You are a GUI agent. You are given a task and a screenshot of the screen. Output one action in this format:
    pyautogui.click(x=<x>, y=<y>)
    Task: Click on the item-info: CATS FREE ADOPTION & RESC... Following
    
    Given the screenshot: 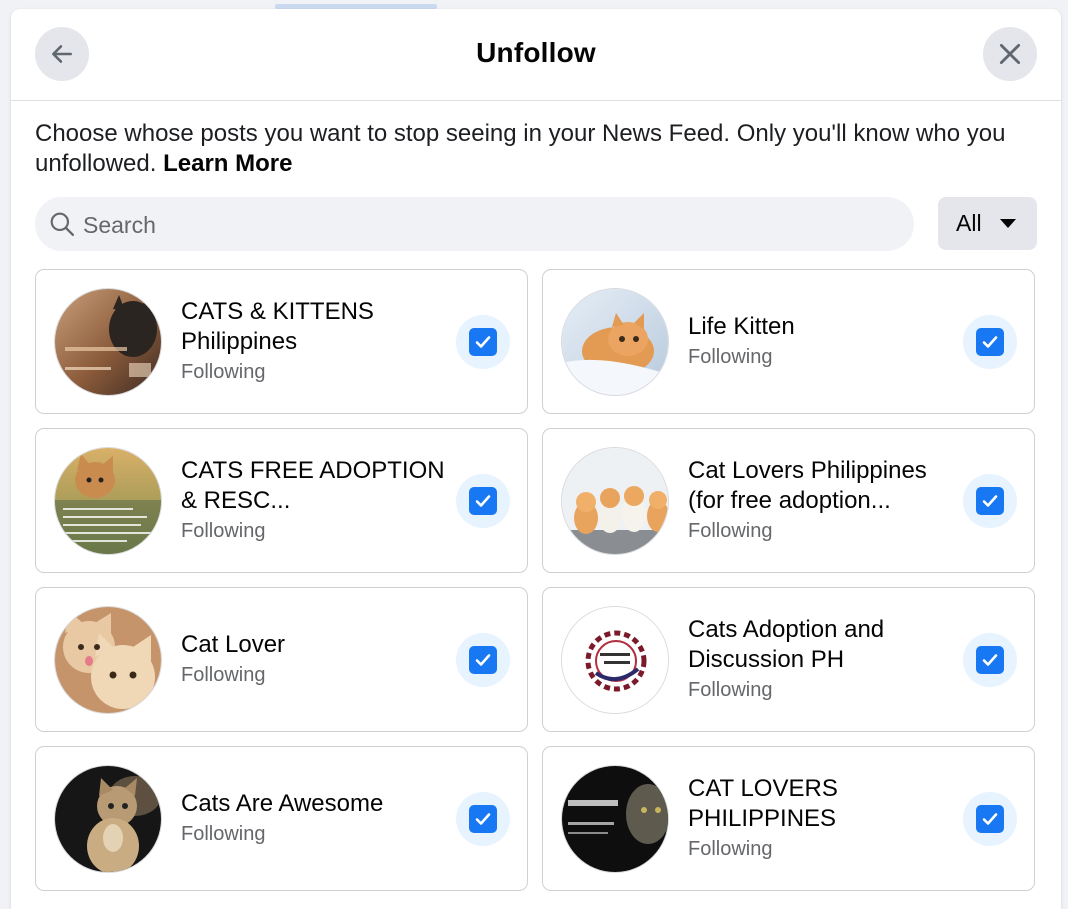 What is the action you would take?
    pyautogui.click(x=316, y=500)
    